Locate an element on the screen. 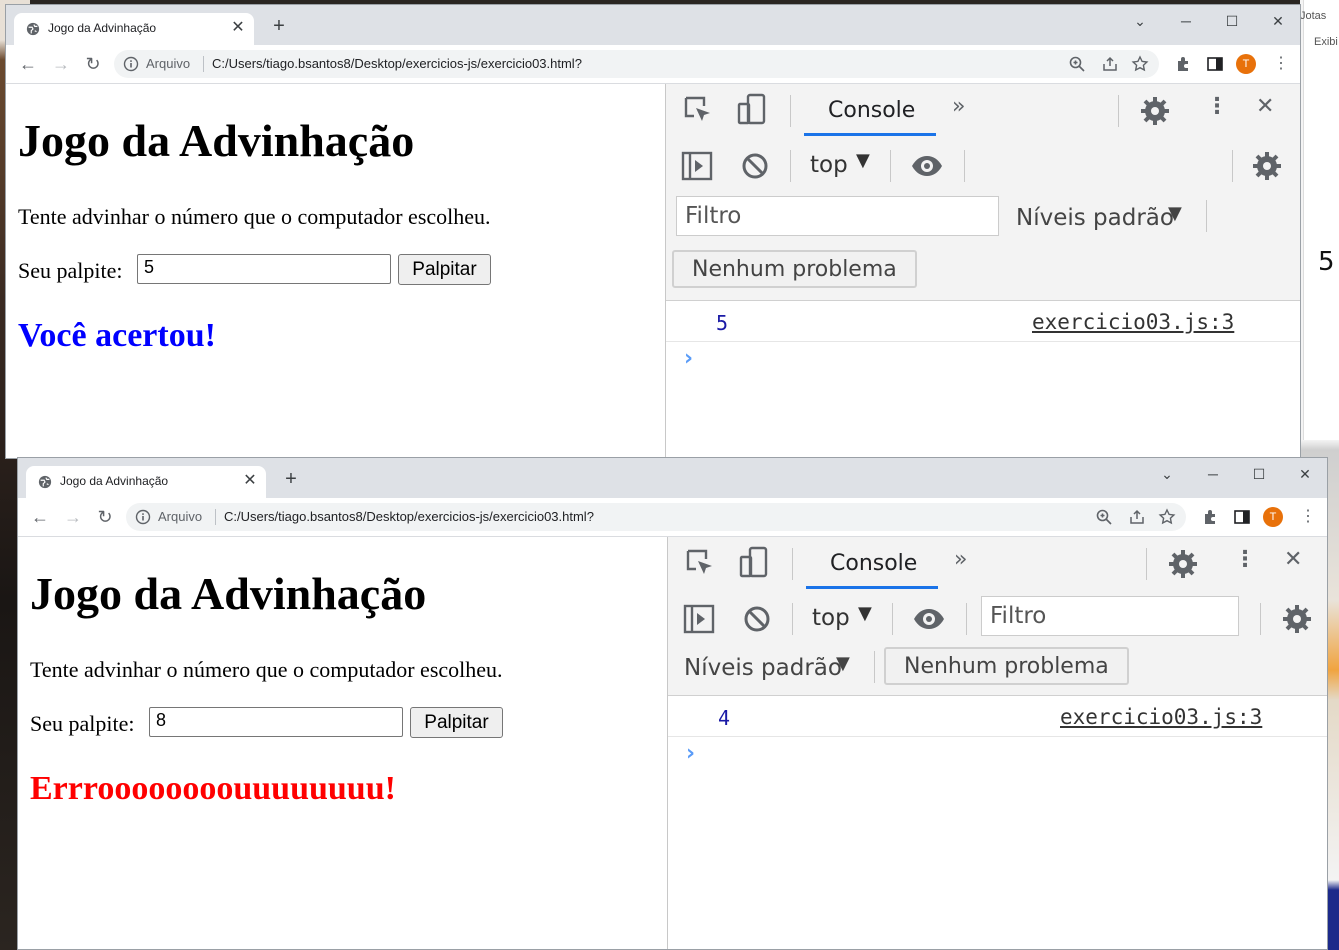 Image resolution: width=1339 pixels, height=950 pixels. console-filter-bar: Filtro Níveis padrão ▼ Nenhum problema is located at coordinates (983, 247).